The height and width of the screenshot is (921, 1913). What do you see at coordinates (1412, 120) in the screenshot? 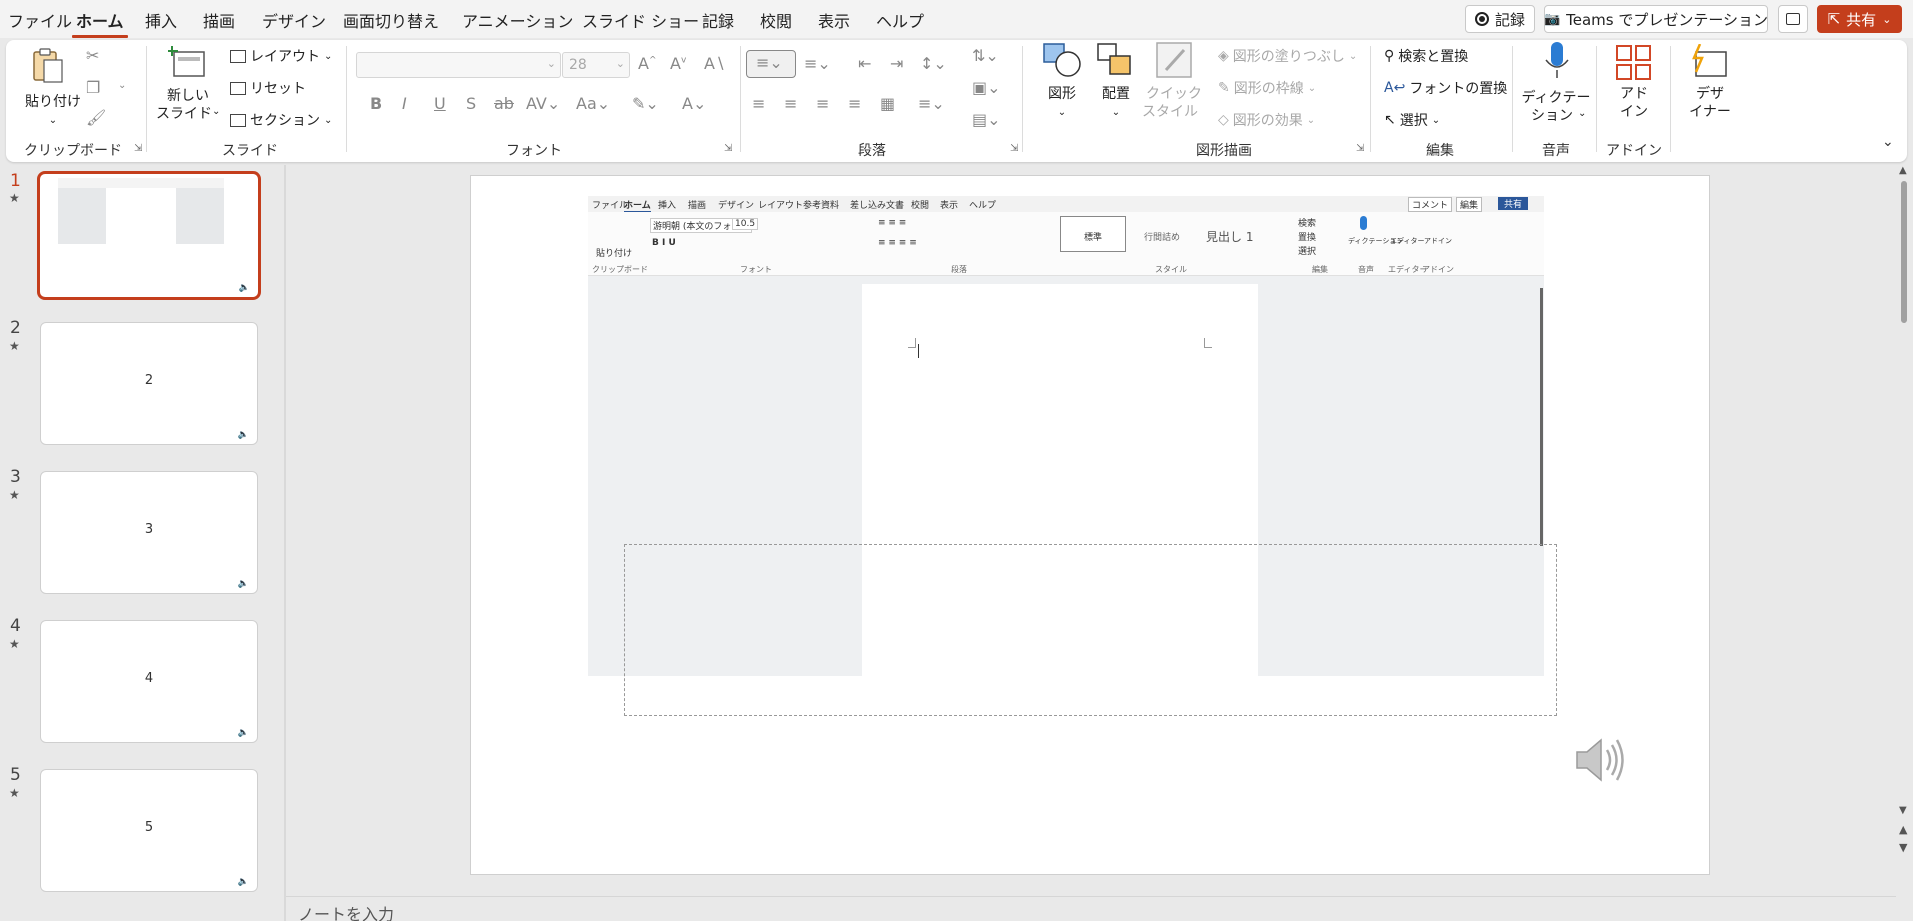
I see `select-button: ↖ 選択 ⌄` at bounding box center [1412, 120].